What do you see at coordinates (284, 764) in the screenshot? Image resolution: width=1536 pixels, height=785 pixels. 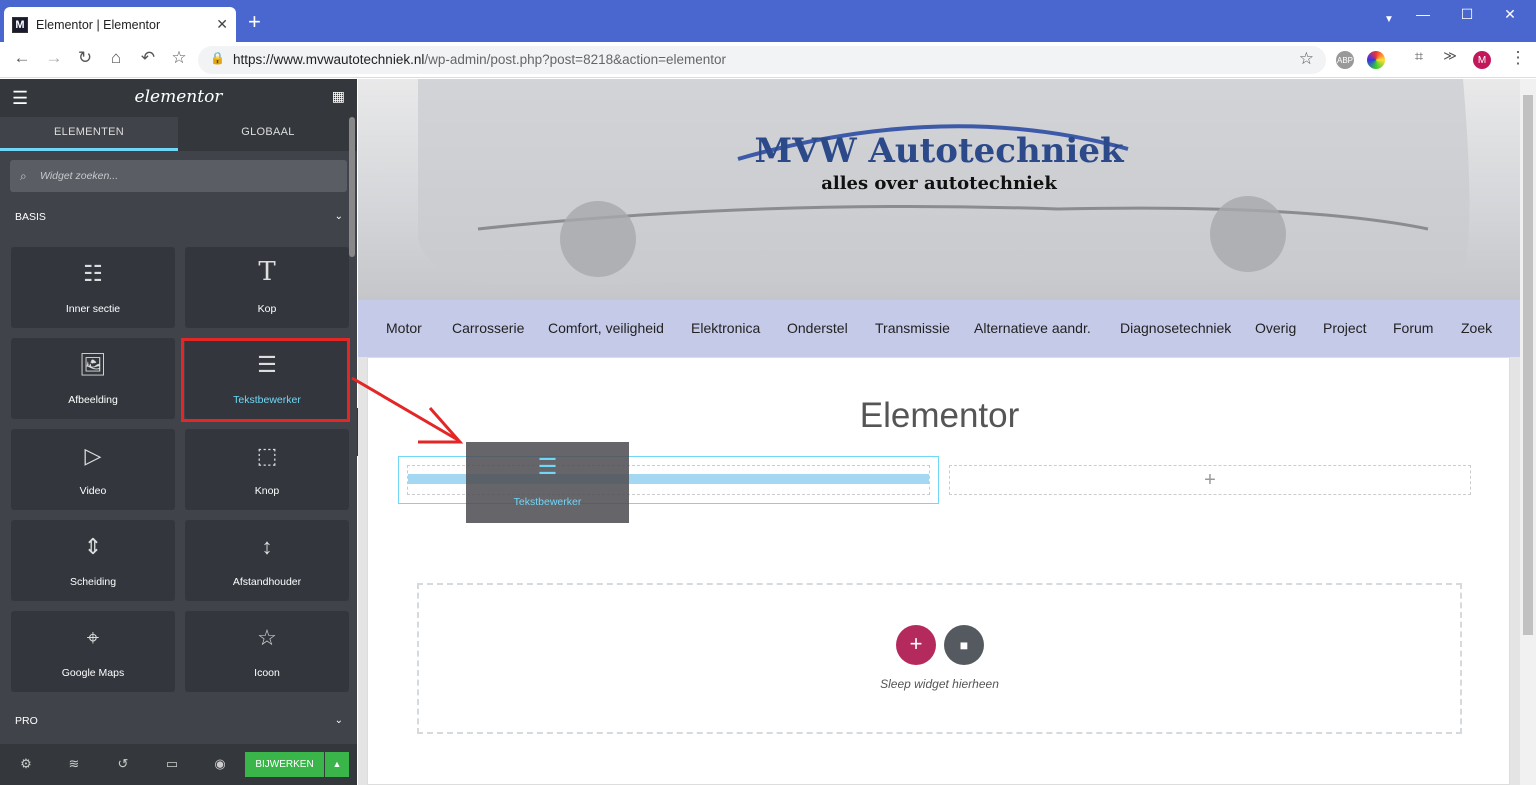 I see `update-button: BIJWERKEN` at bounding box center [284, 764].